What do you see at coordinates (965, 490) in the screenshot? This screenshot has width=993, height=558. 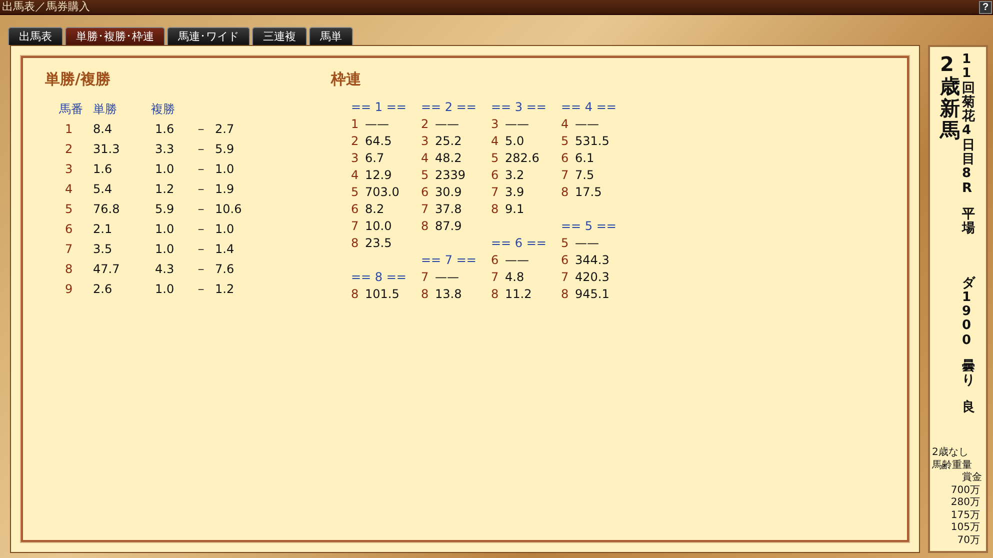 I see `prize-amount: 700万` at bounding box center [965, 490].